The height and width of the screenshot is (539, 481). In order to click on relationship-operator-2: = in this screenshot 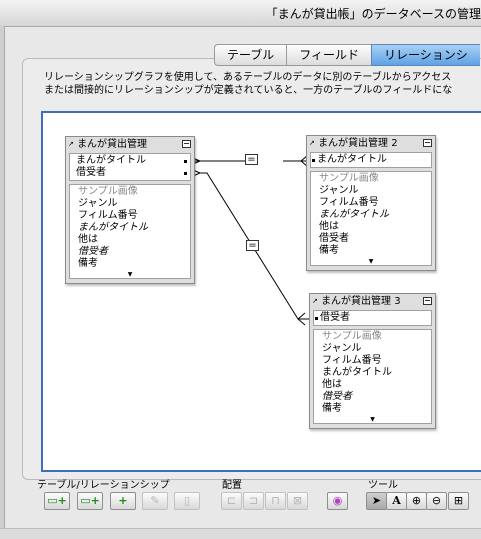, I will do `click(252, 245)`.